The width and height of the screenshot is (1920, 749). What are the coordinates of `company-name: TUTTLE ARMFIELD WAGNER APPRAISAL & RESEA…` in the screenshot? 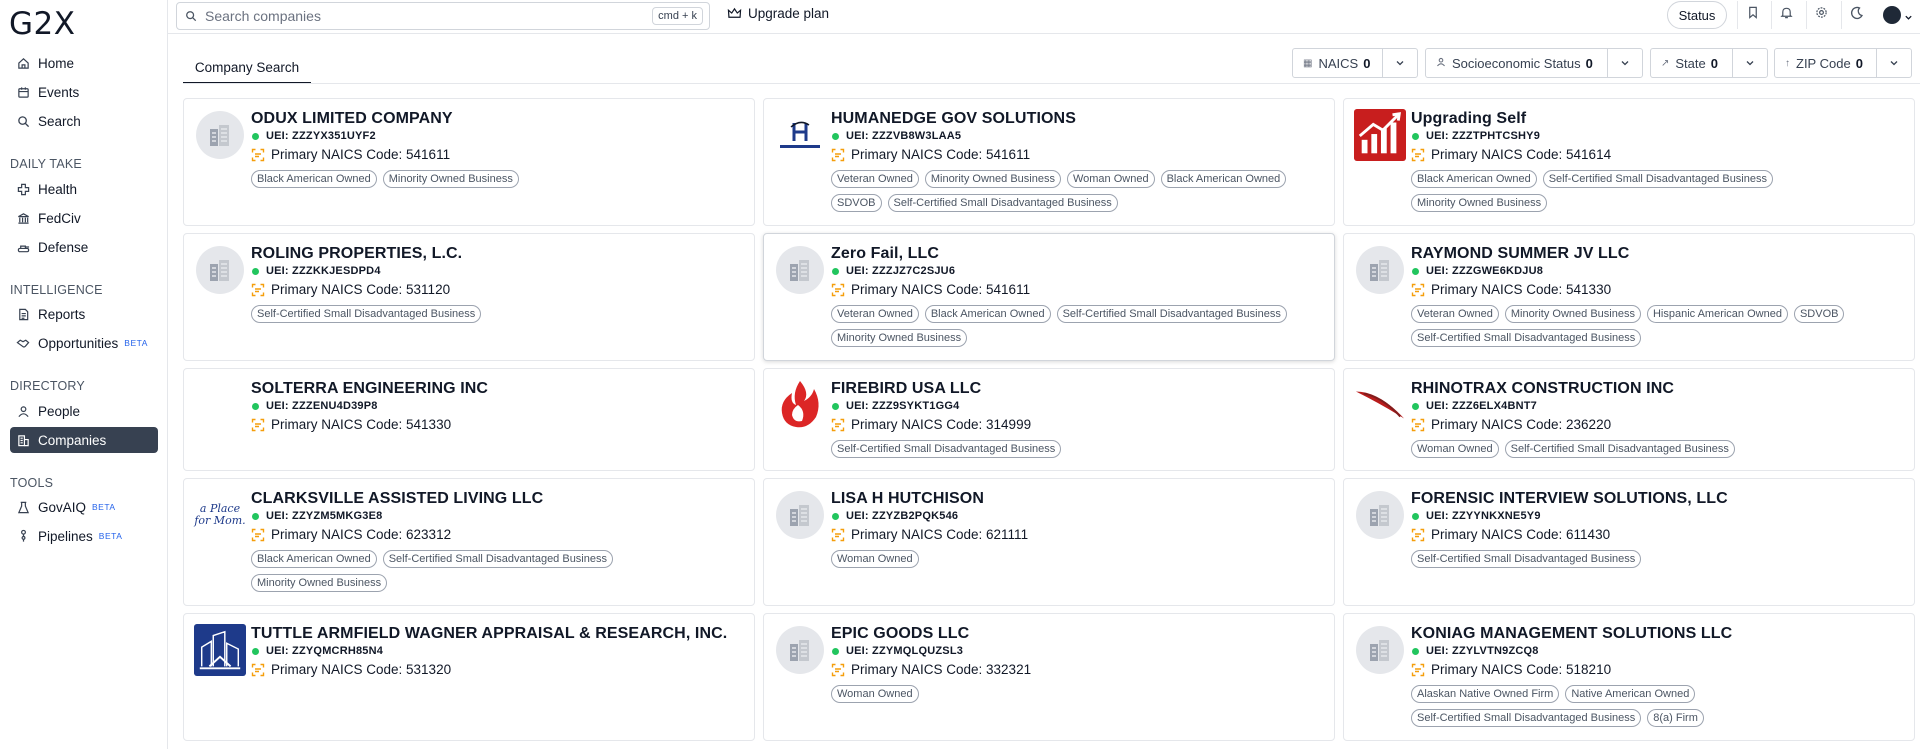 It's located at (498, 634).